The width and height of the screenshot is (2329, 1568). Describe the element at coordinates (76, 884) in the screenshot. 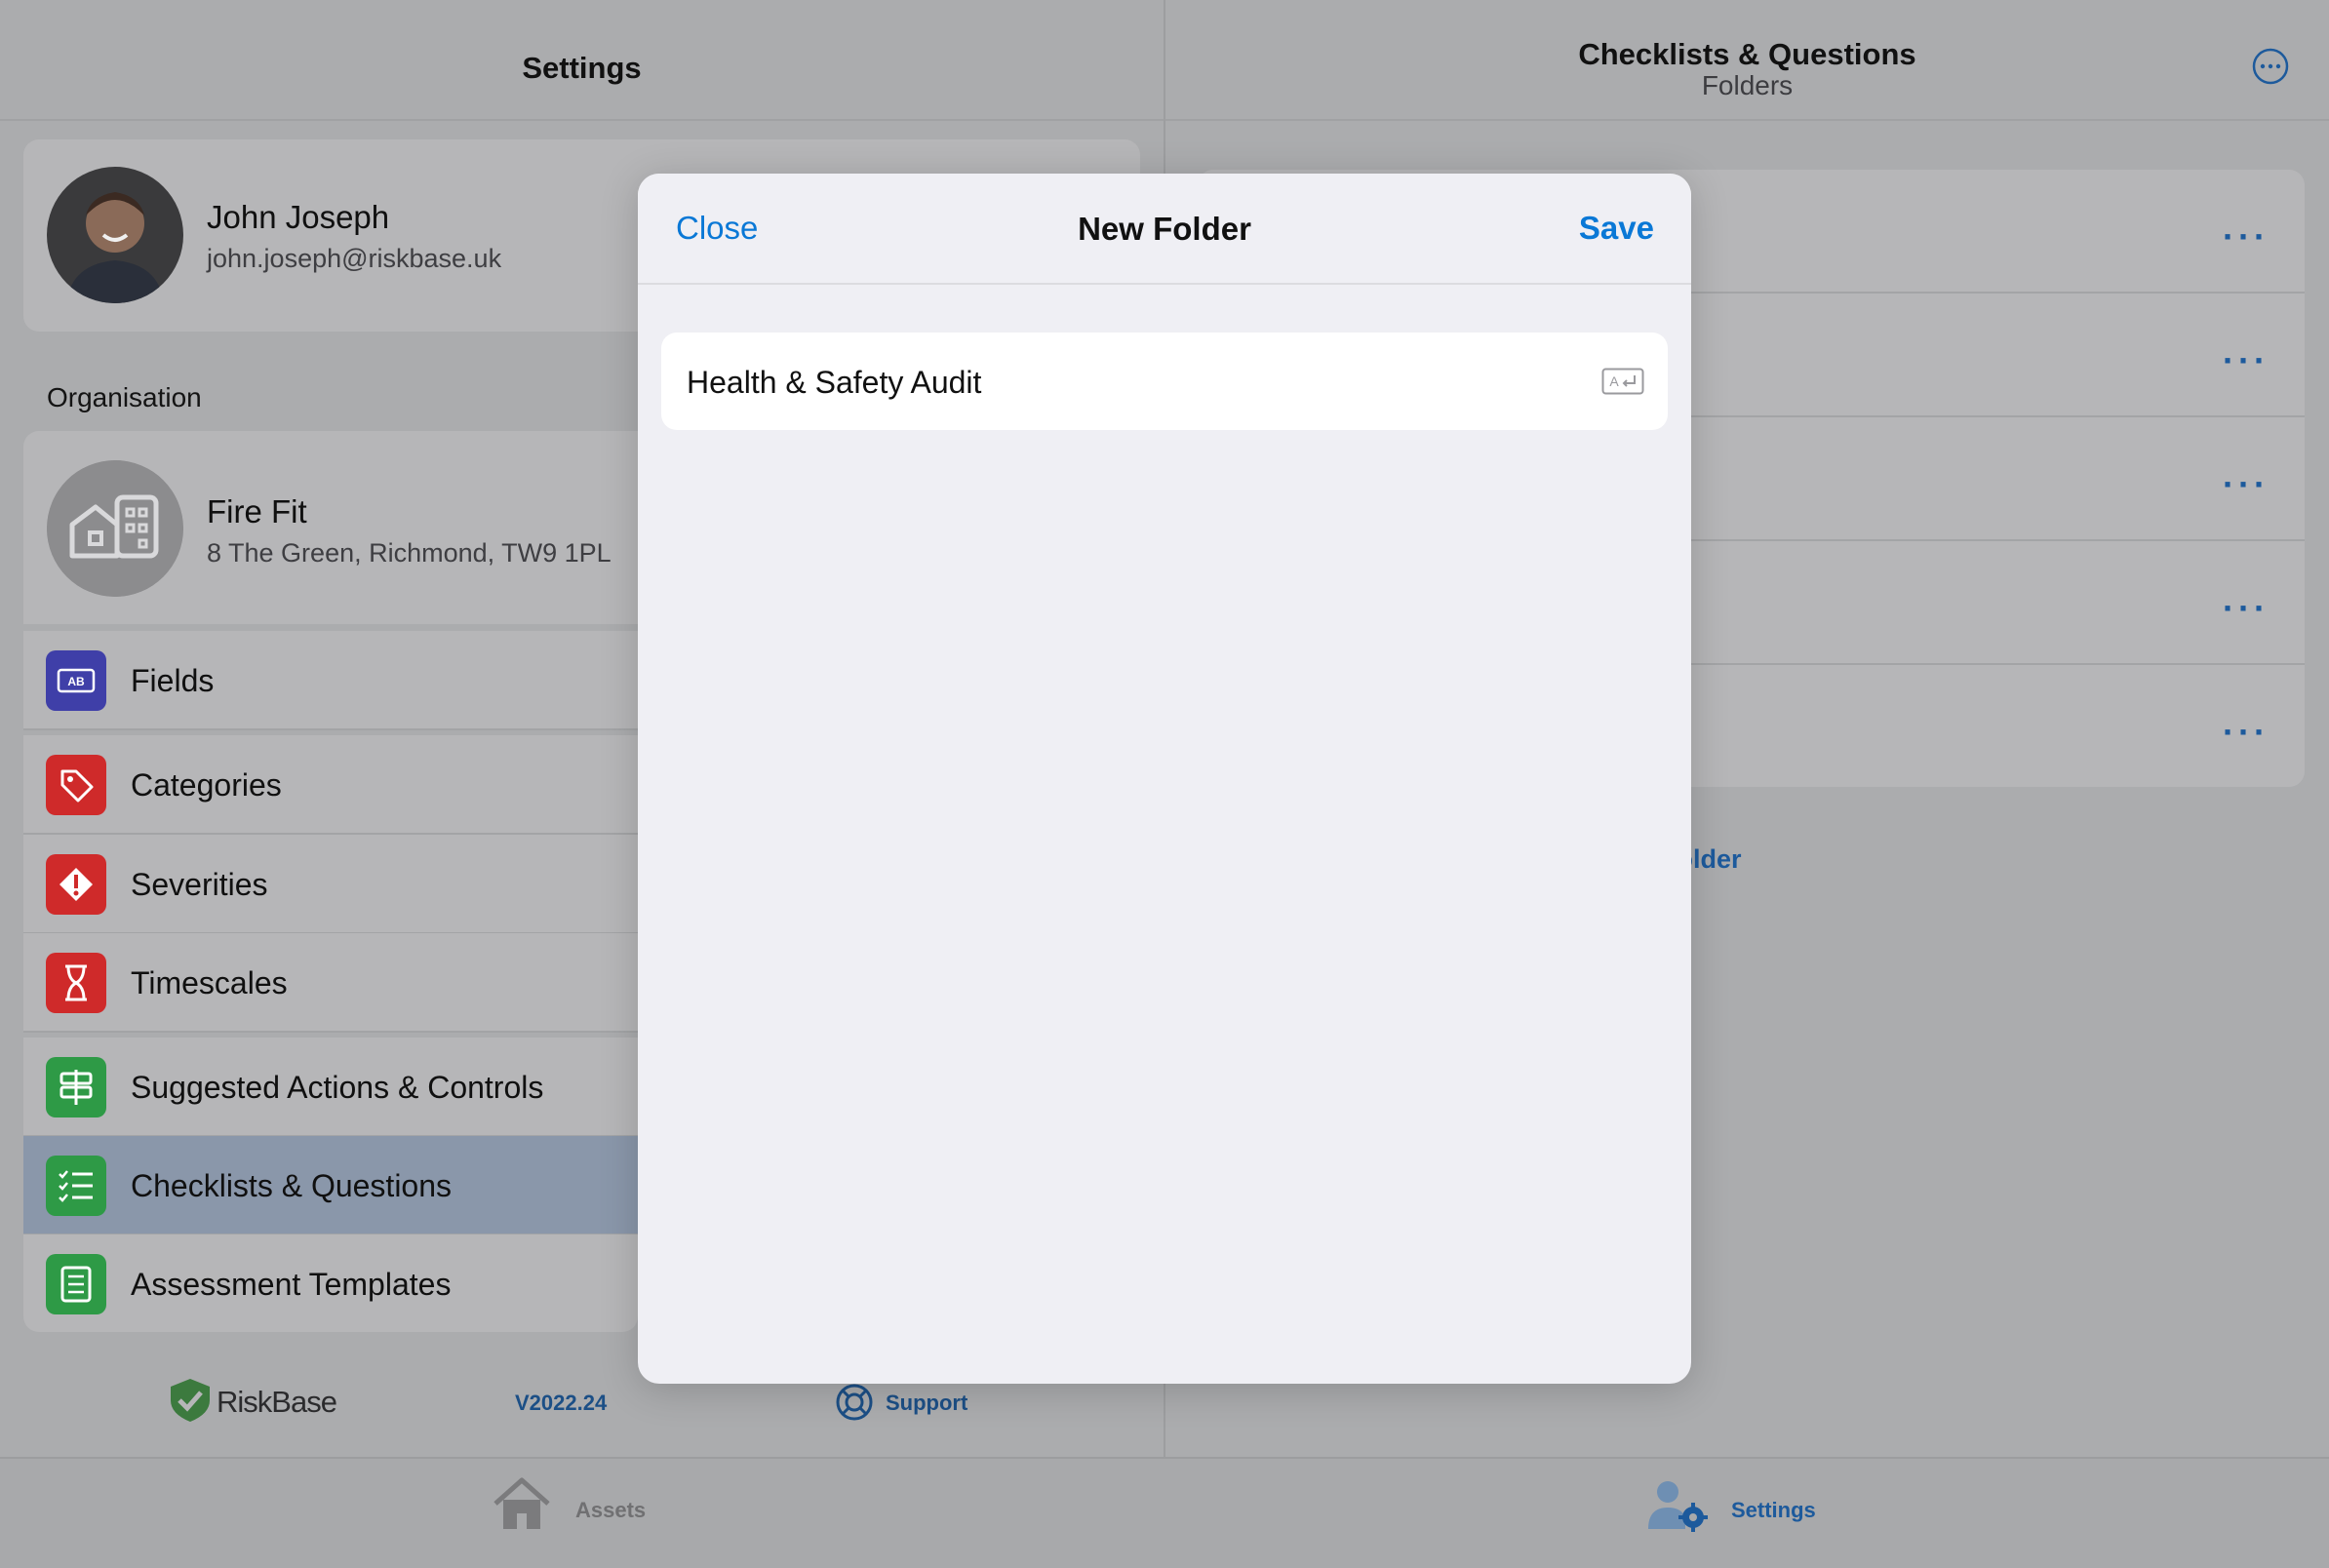

I see `warning-diamond-icon` at that location.